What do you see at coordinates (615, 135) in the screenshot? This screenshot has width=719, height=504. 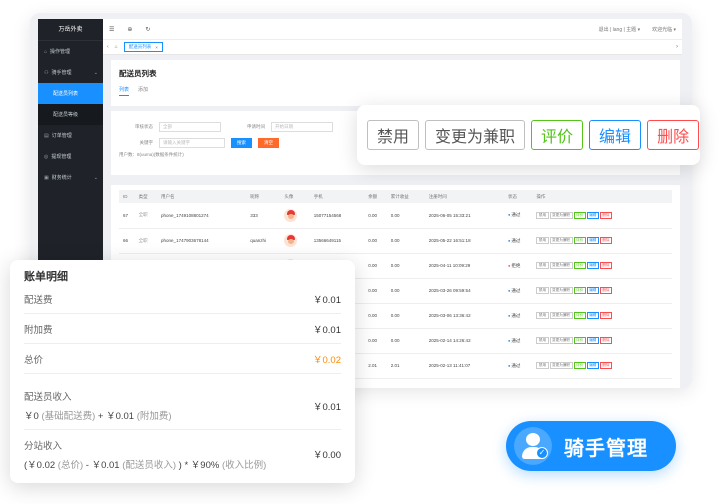 I see `edit-button: 编辑` at bounding box center [615, 135].